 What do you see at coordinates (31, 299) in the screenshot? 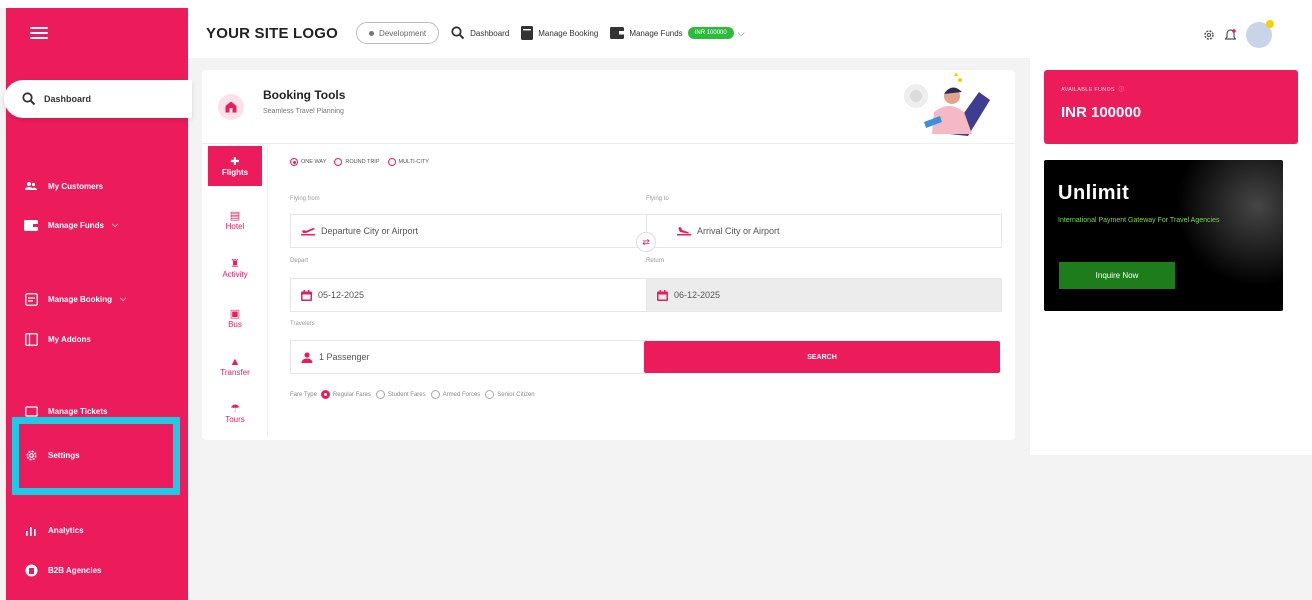
I see `booking-icon` at bounding box center [31, 299].